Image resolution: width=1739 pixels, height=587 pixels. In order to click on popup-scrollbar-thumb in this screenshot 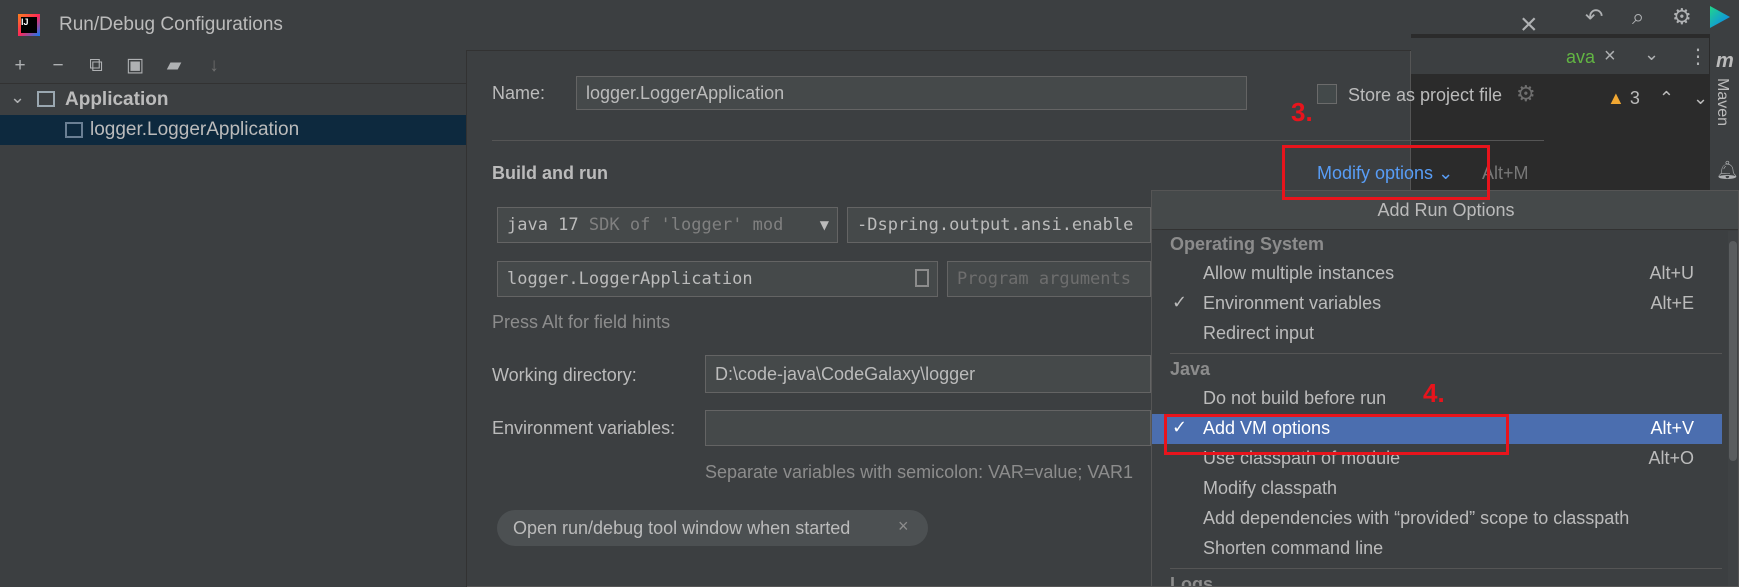, I will do `click(1733, 351)`.